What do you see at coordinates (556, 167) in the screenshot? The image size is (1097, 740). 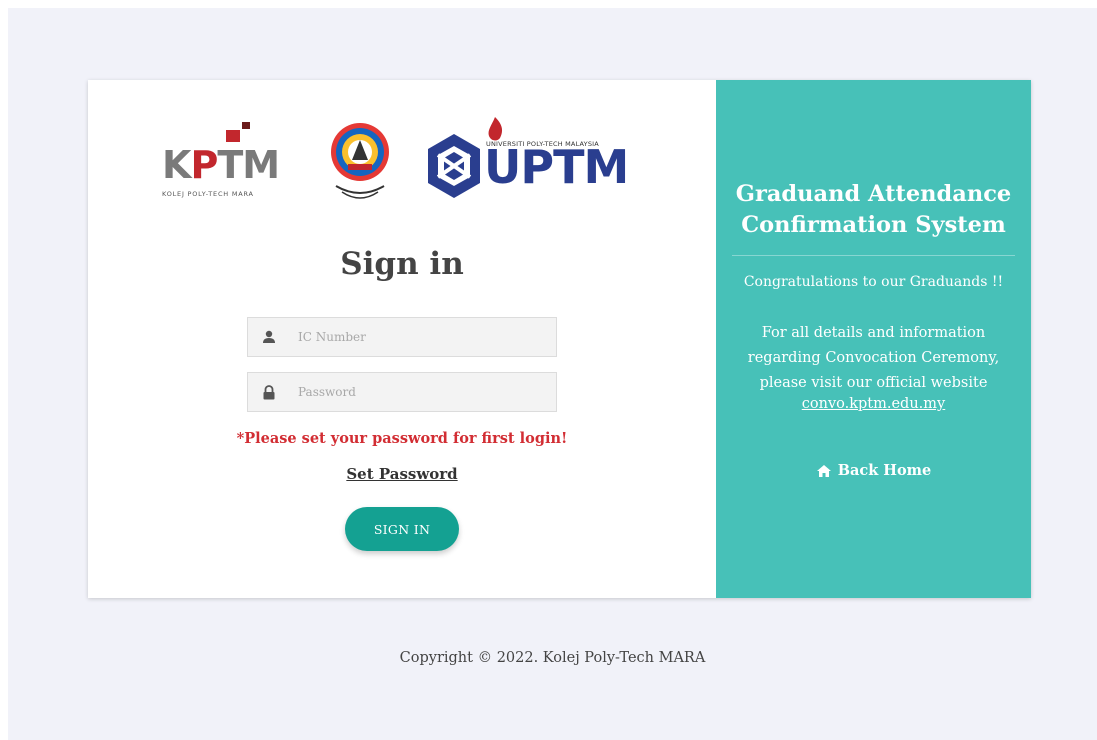 I see `uptm-logo-text: UPTM` at bounding box center [556, 167].